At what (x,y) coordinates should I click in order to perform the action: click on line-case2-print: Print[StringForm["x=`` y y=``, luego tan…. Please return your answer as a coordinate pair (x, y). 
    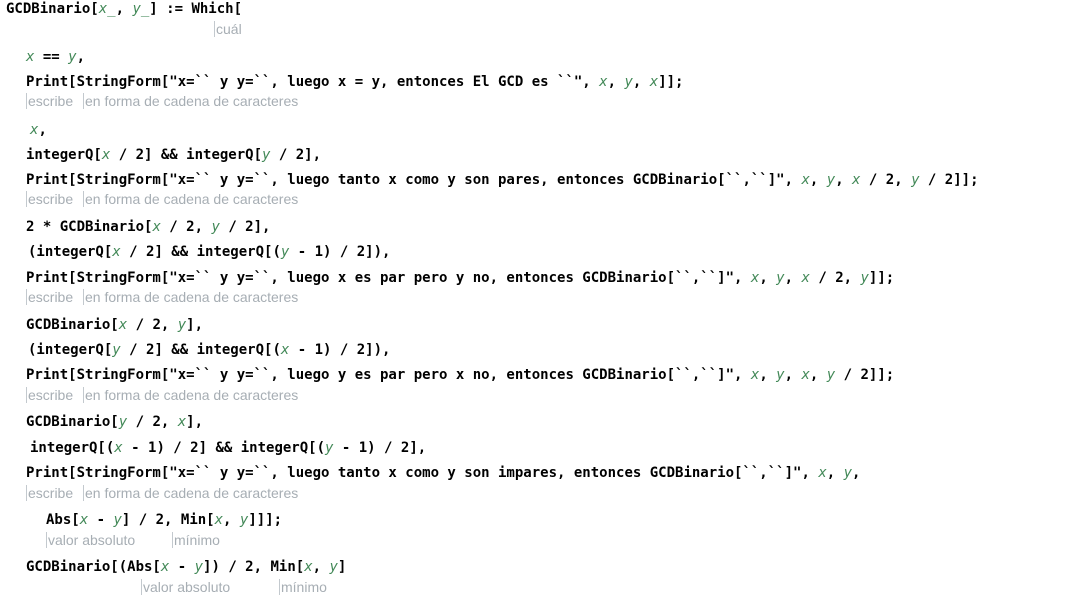
    Looking at the image, I should click on (502, 180).